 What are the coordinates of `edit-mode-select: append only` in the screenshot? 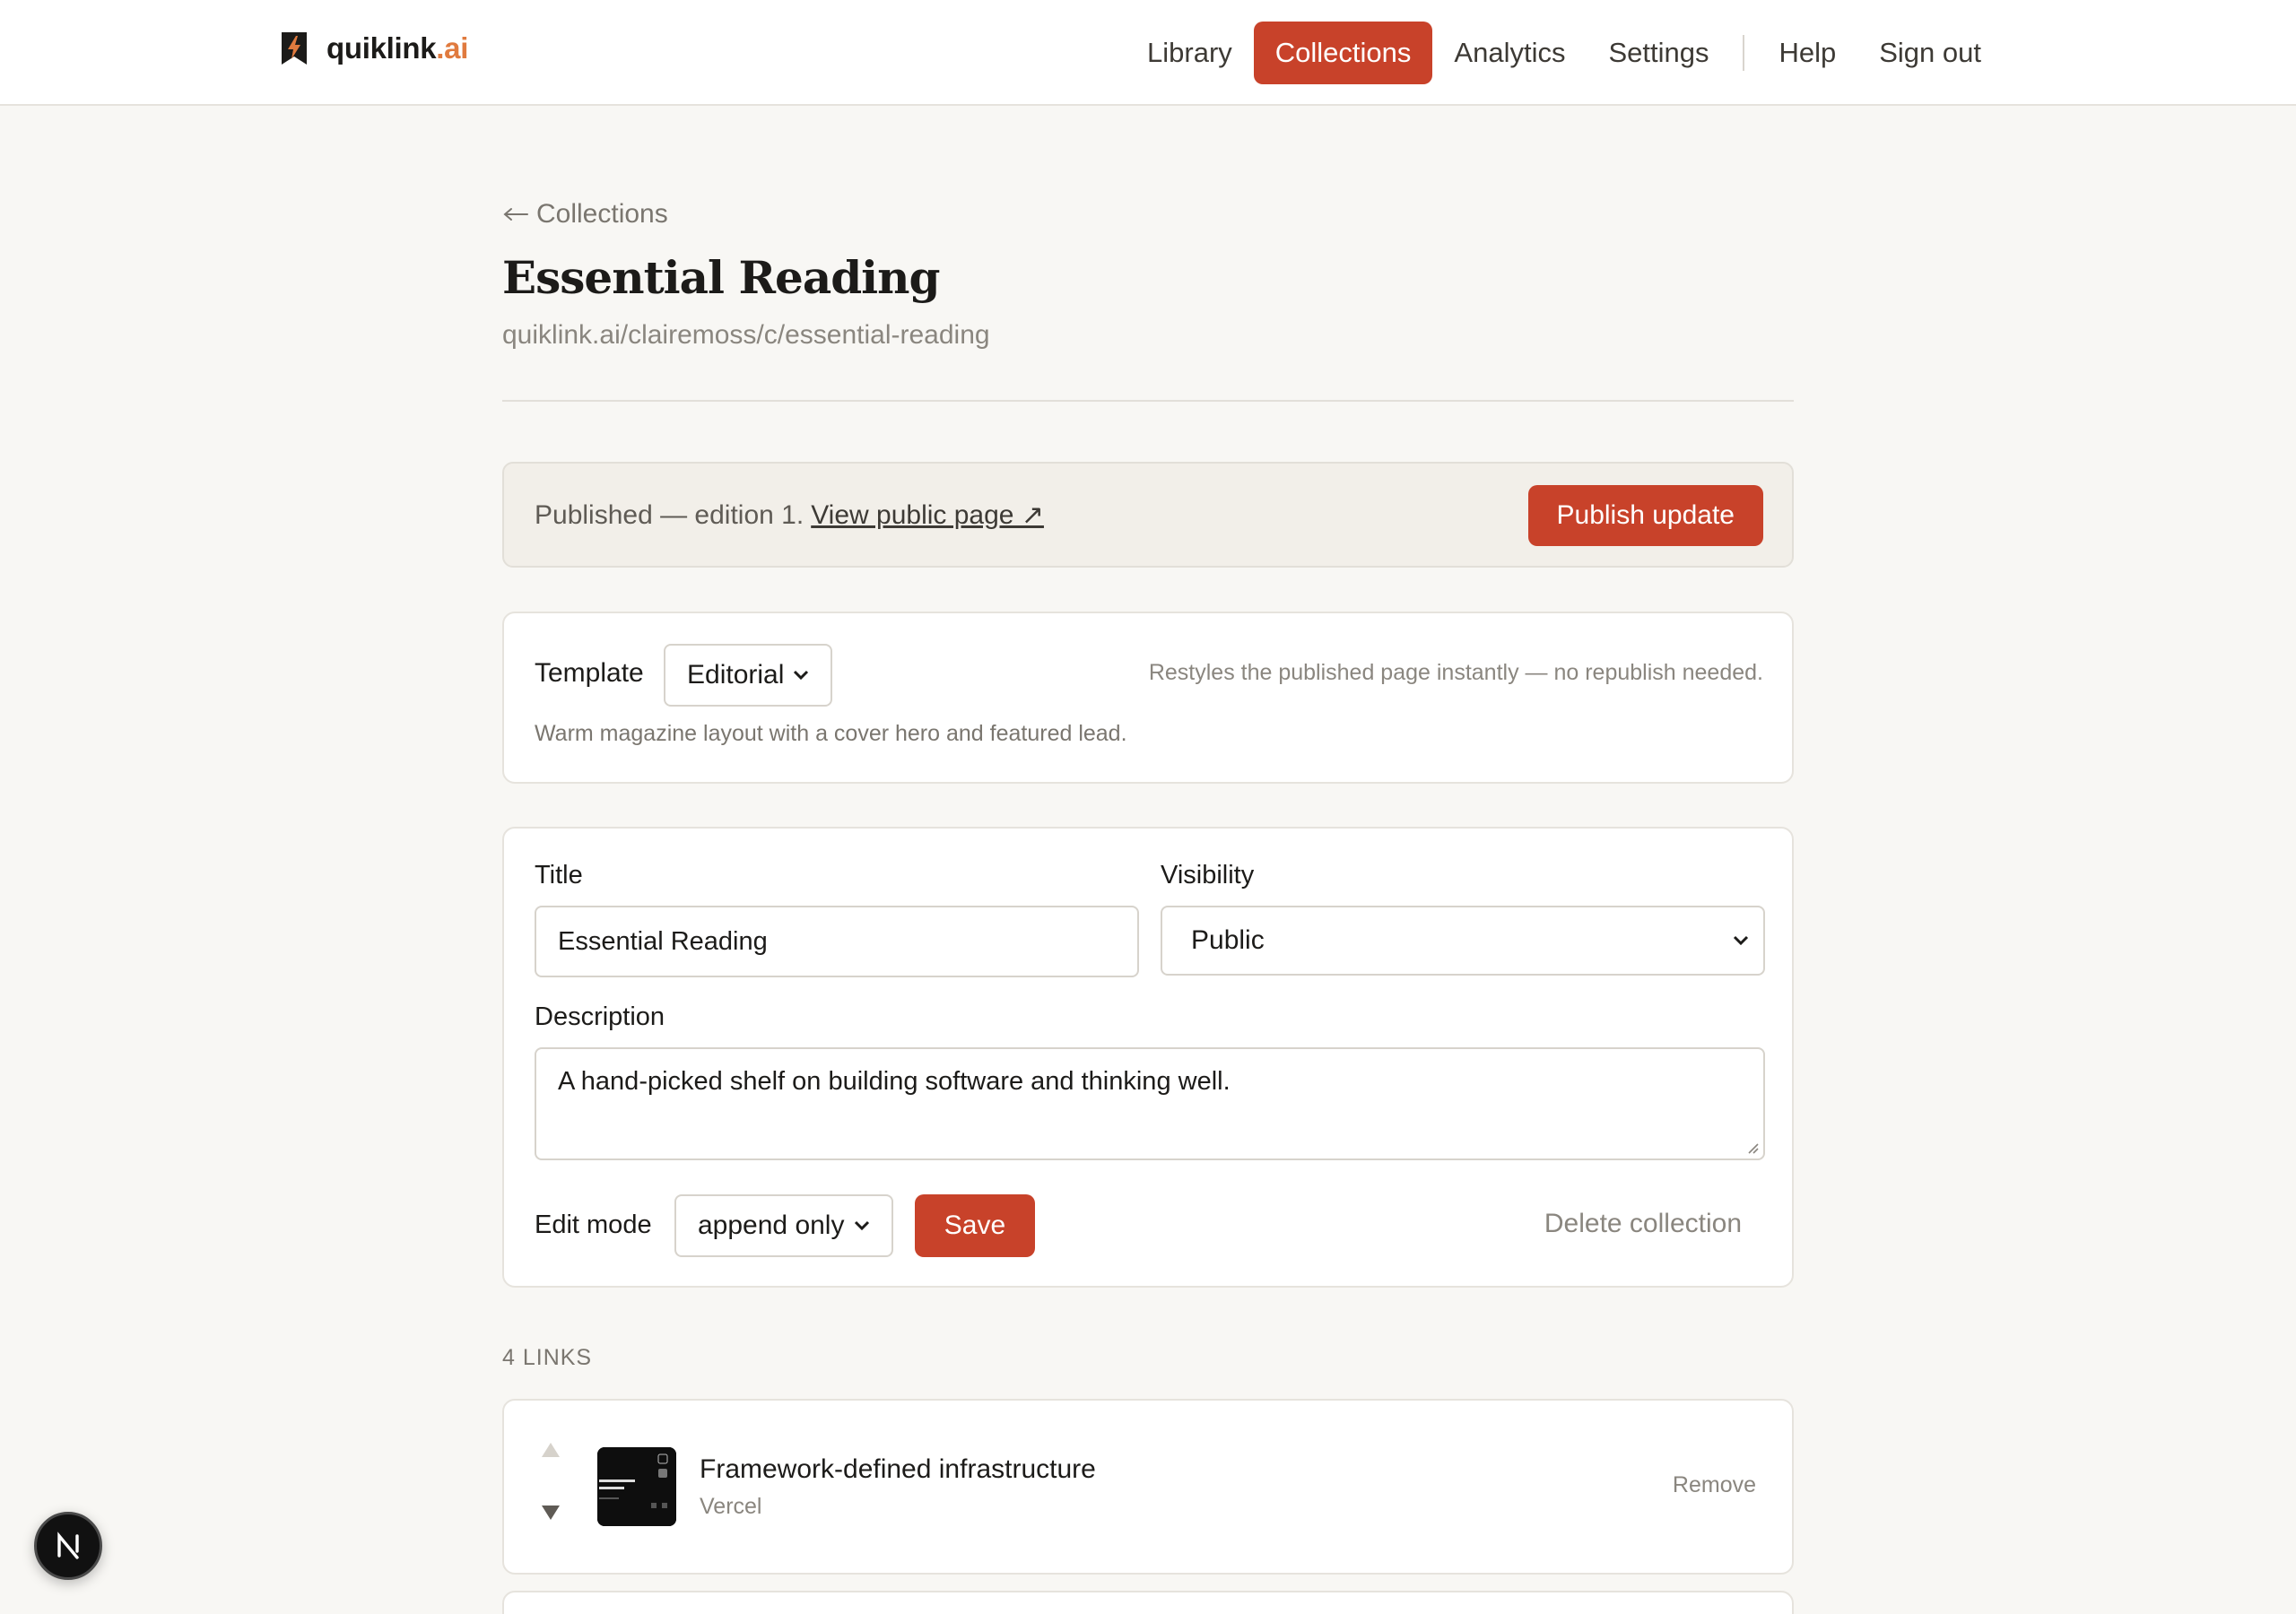 It's located at (783, 1225).